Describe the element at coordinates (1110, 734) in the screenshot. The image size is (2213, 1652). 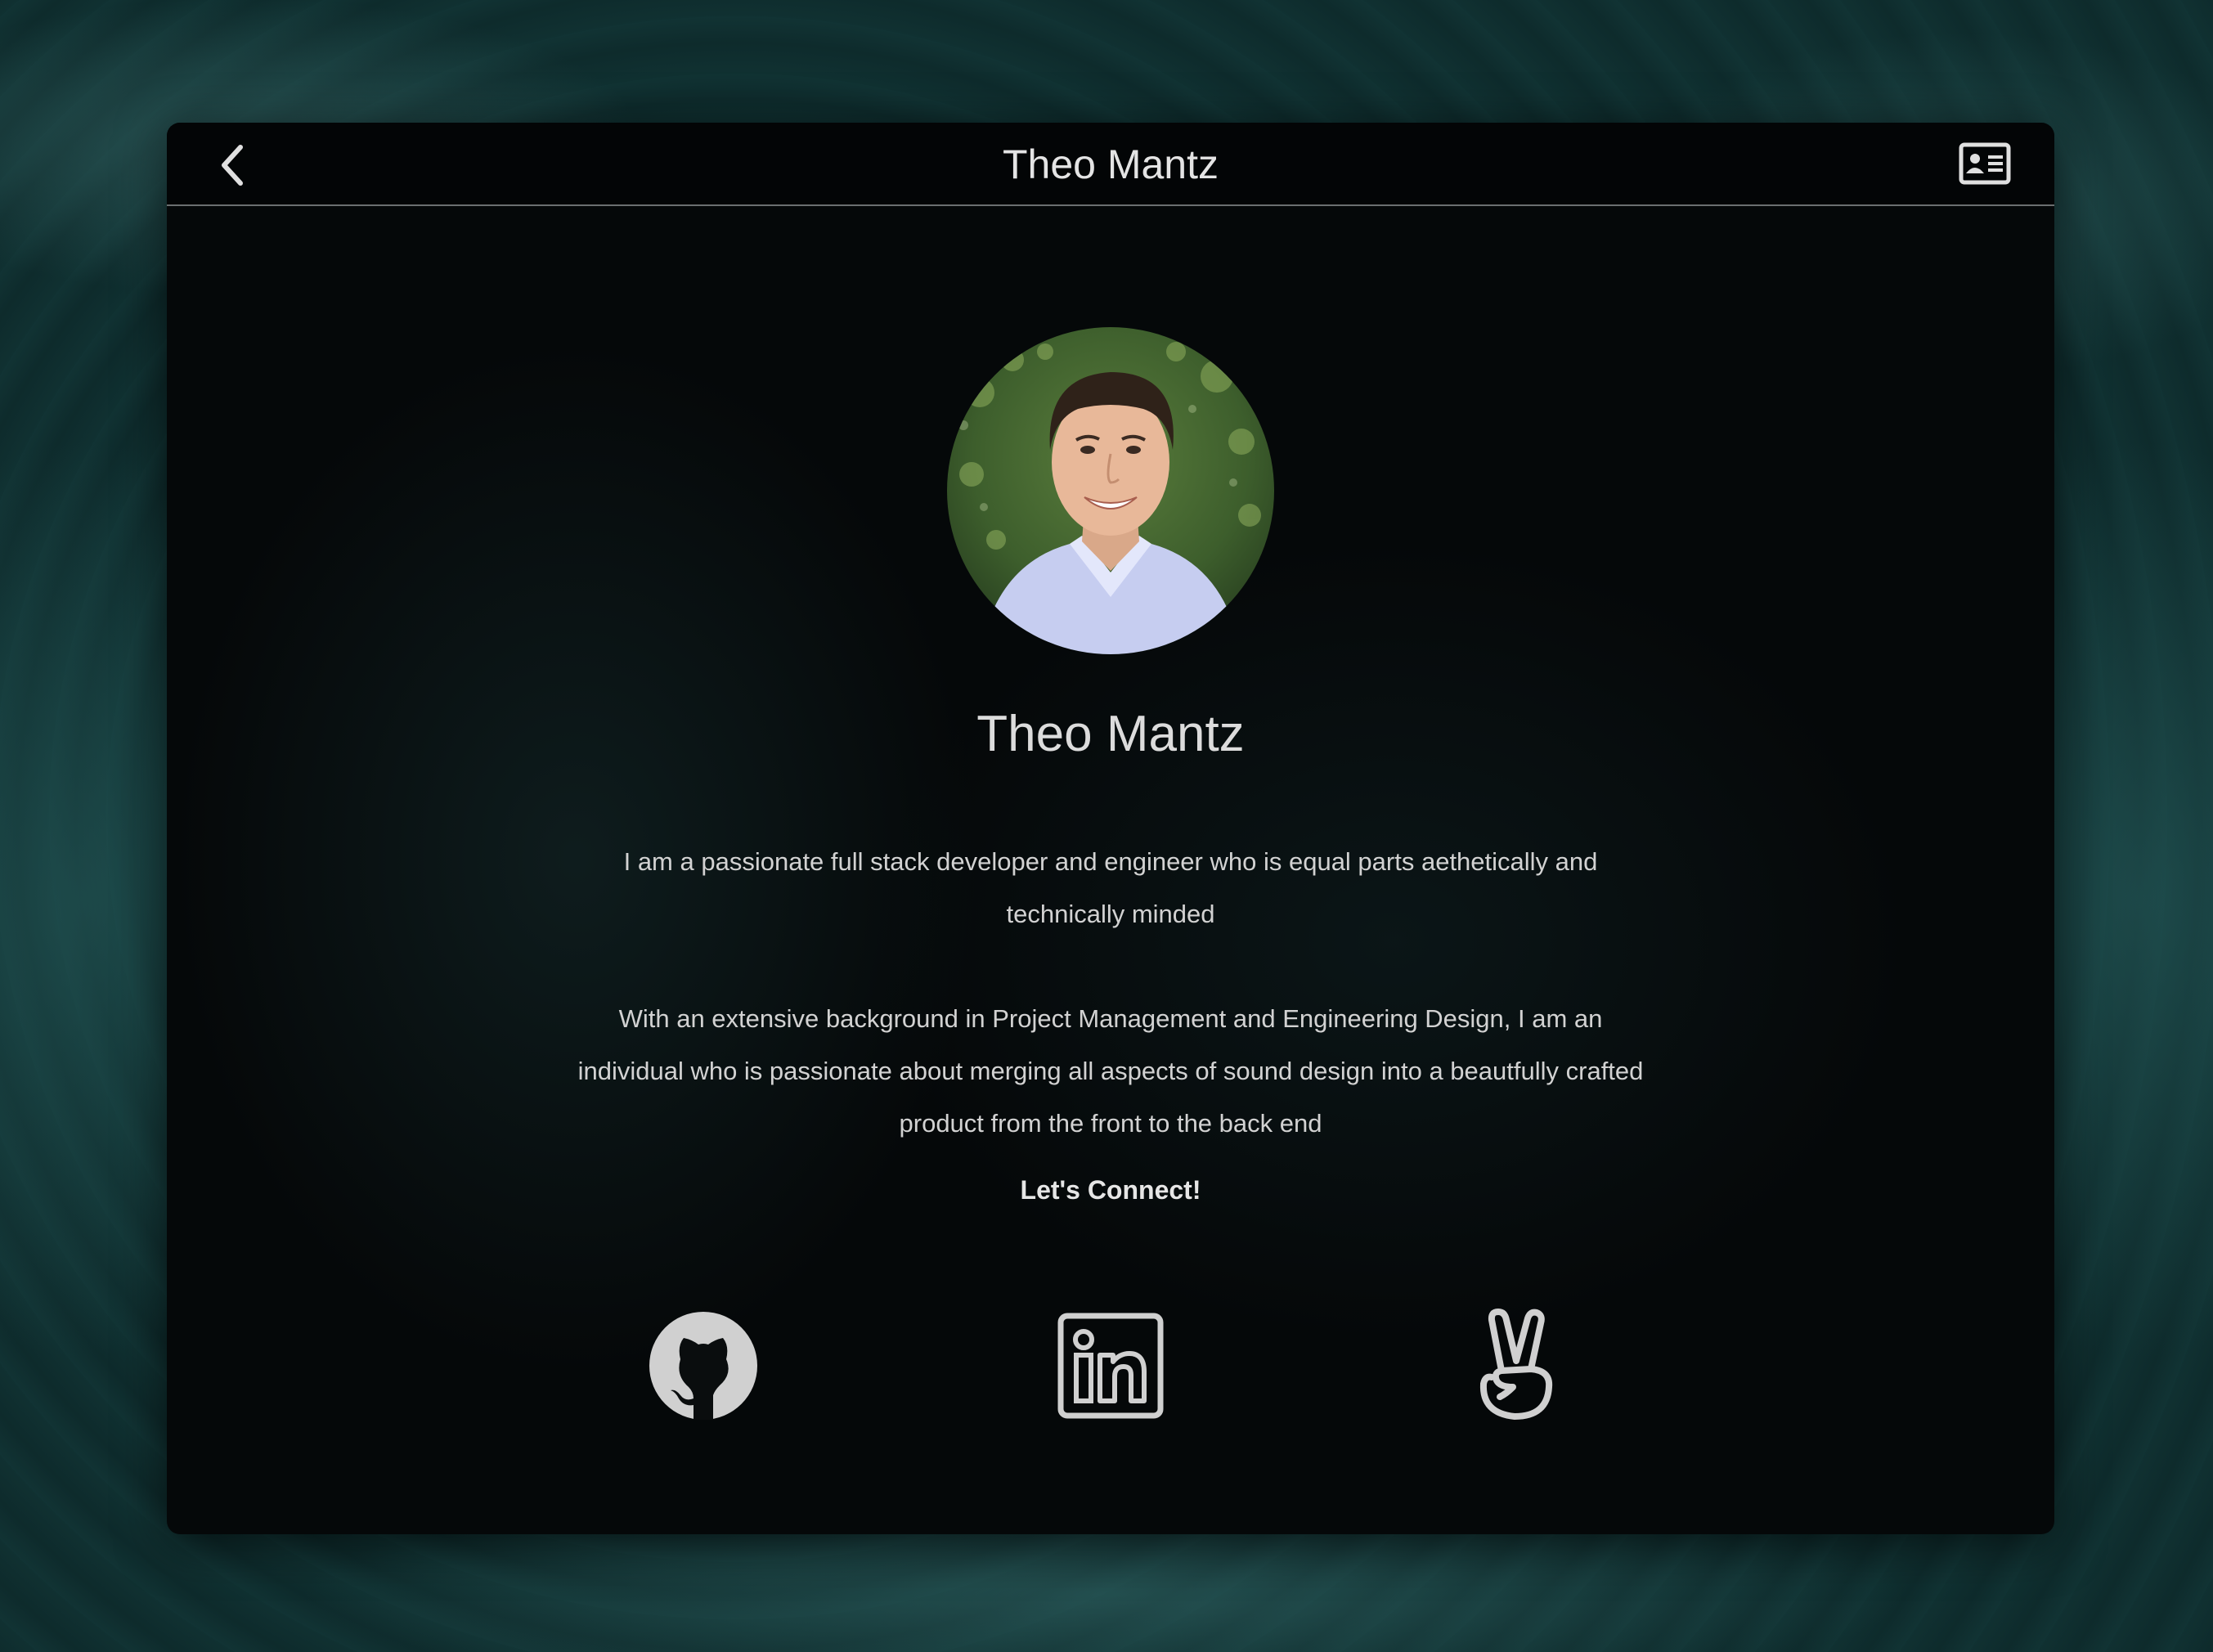
I see `profile-name: Theo Mantz` at that location.